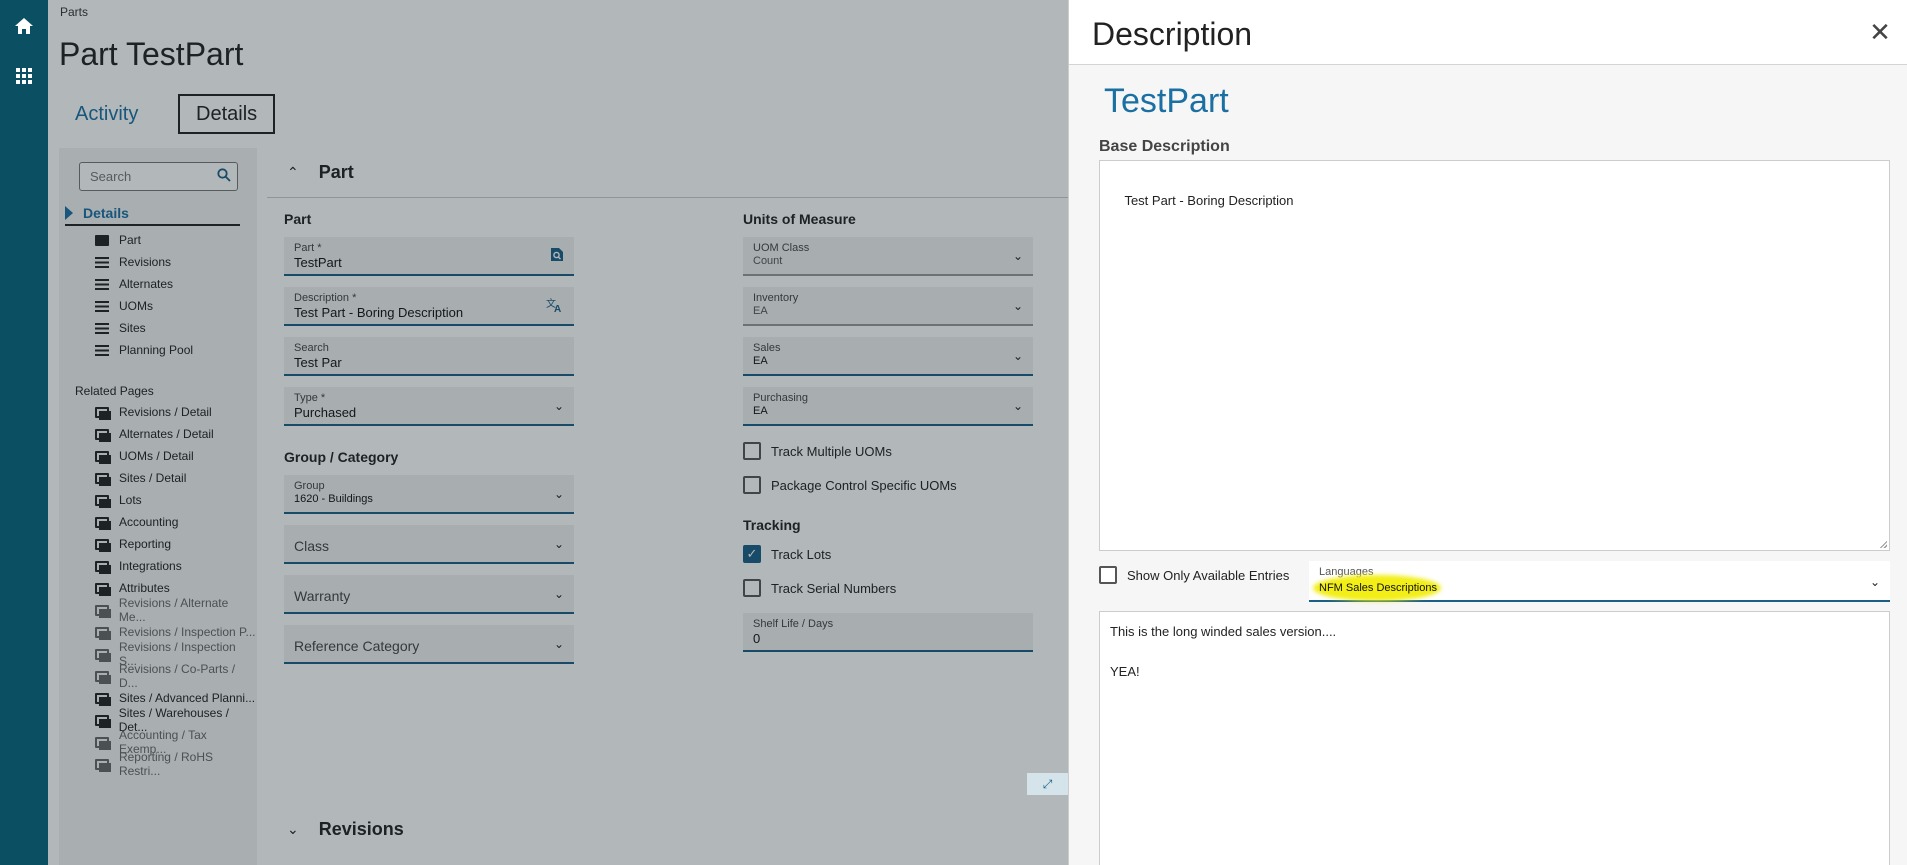 The height and width of the screenshot is (865, 1907). What do you see at coordinates (124, 306) in the screenshot?
I see `nav-item-uoms: UOMs` at bounding box center [124, 306].